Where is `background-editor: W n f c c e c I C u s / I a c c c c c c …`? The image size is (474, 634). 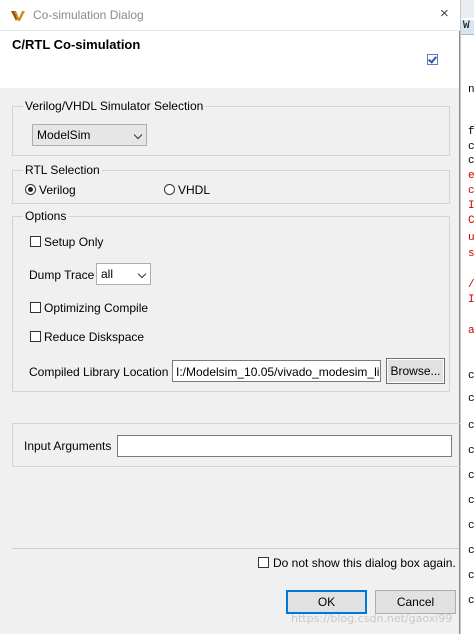 background-editor: W n f c c e c I C u s / I a c c c c c c … is located at coordinates (467, 317).